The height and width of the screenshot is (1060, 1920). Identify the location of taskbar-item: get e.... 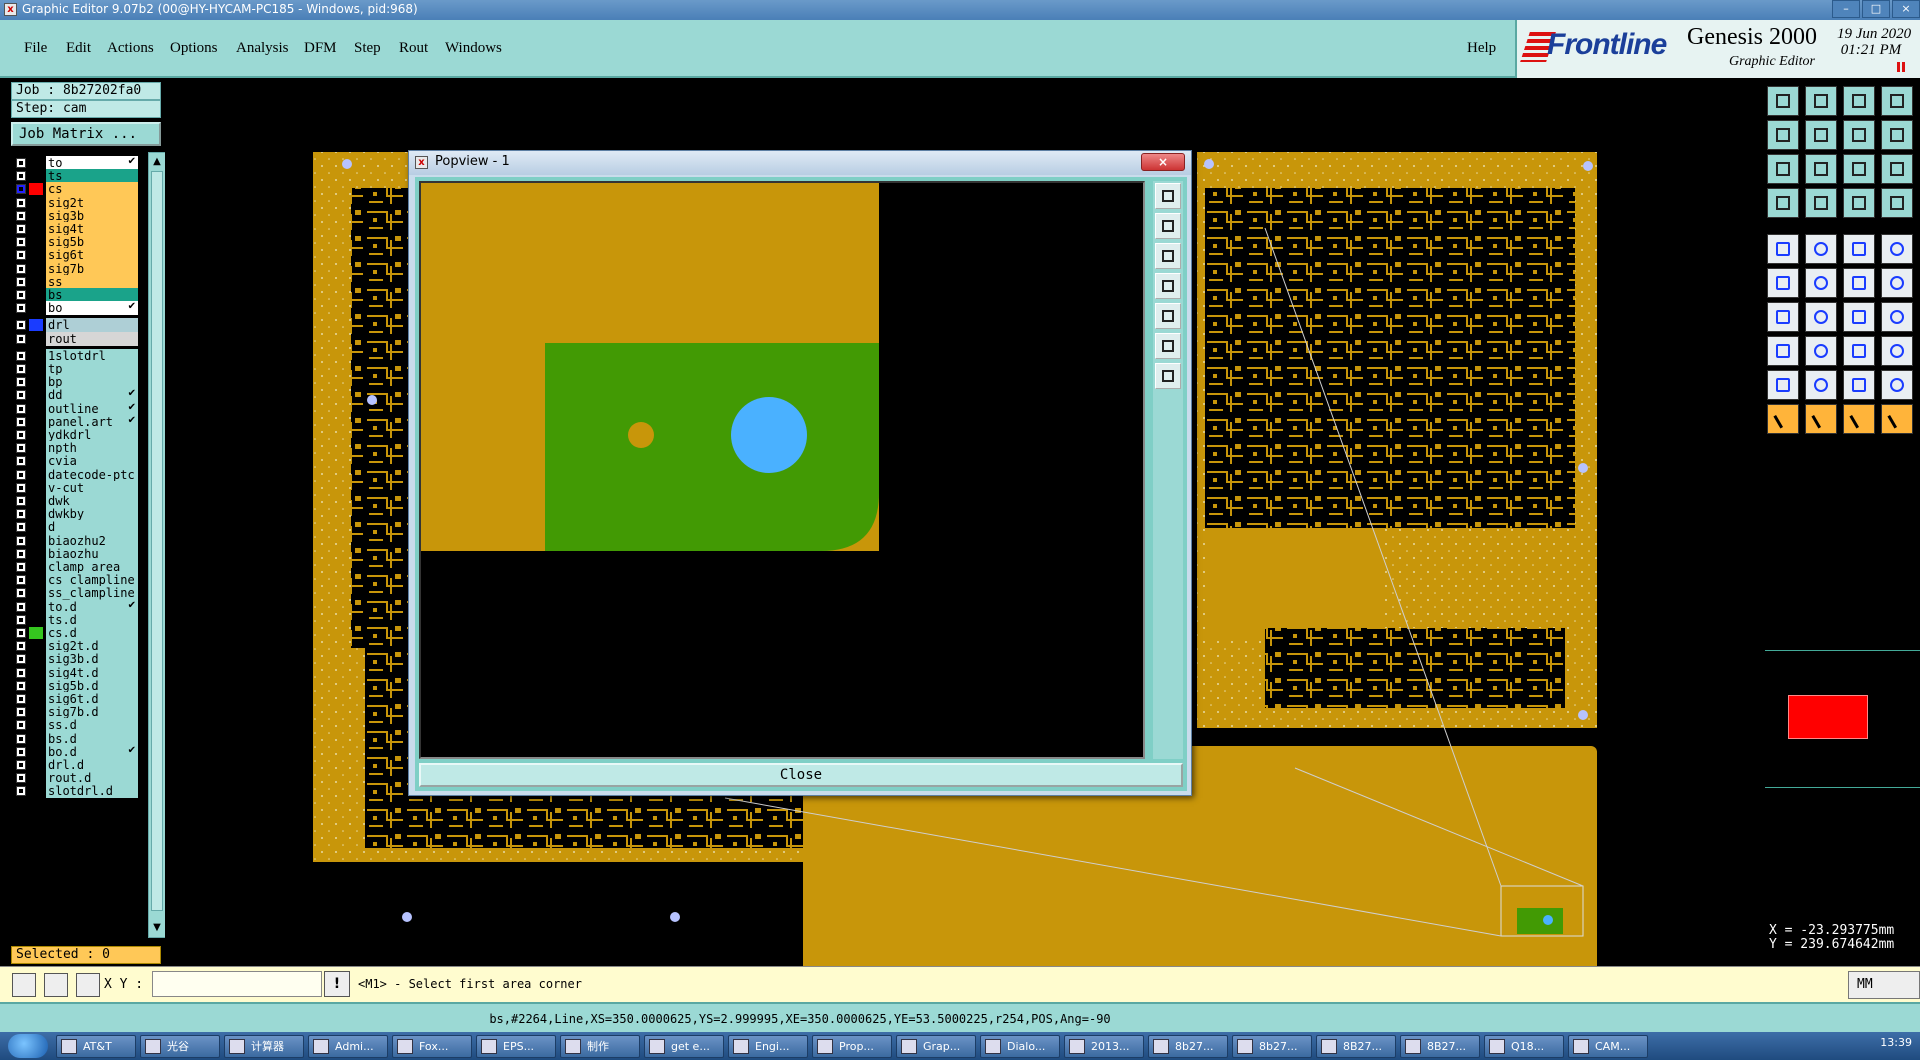
(684, 1046).